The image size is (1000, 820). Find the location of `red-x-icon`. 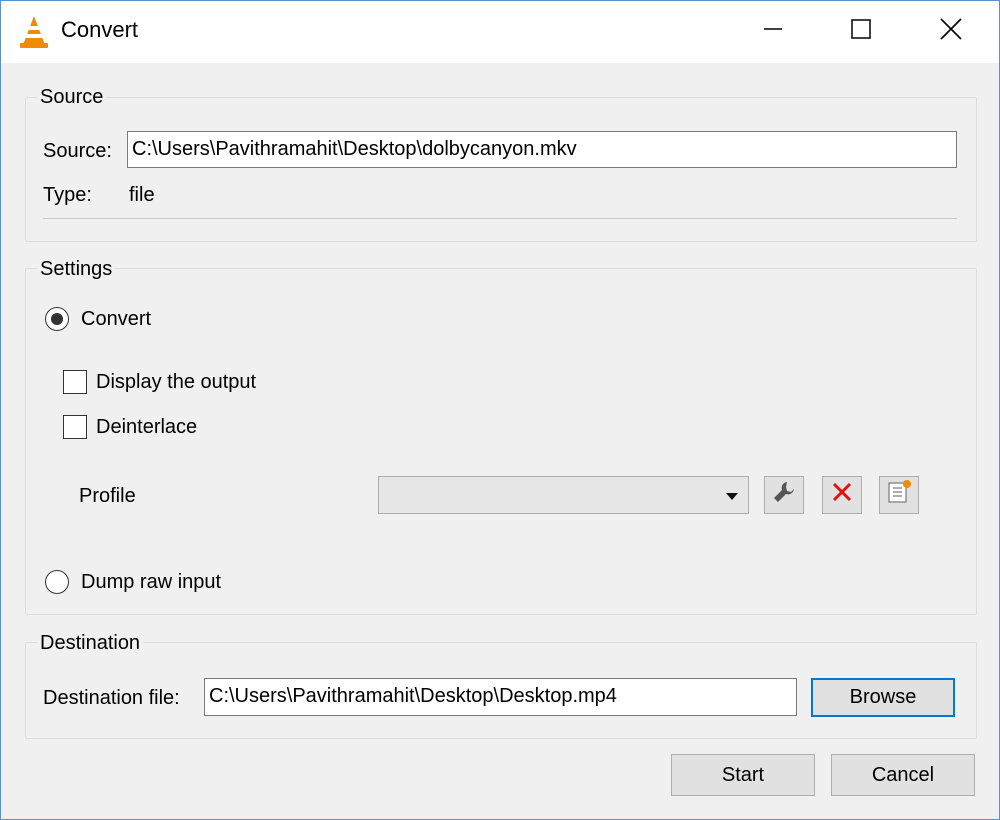

red-x-icon is located at coordinates (842, 495).